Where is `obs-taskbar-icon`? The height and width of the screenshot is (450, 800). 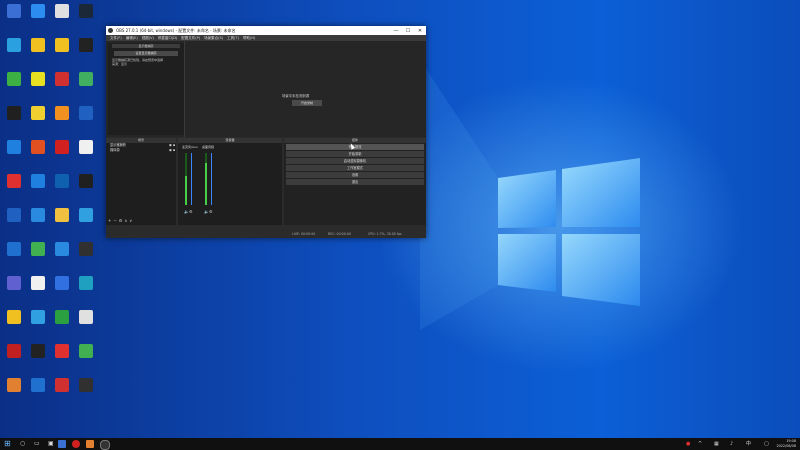
obs-taskbar-icon is located at coordinates (105, 445).